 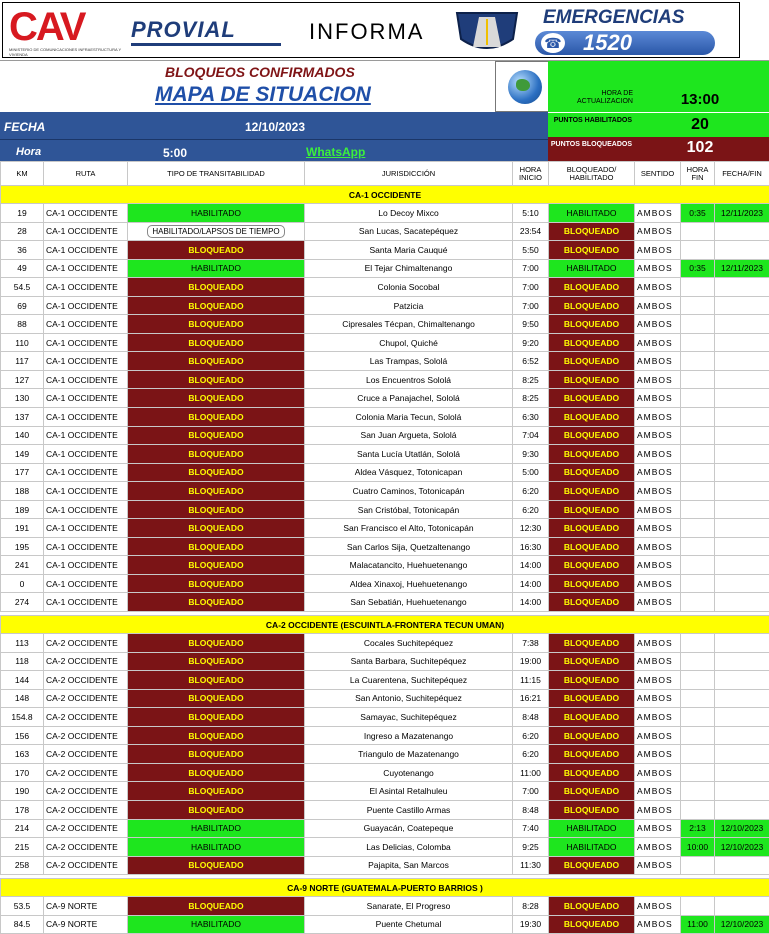 What do you see at coordinates (385, 195) in the screenshot?
I see `section-header-row: CA-1 OCCIDENTE` at bounding box center [385, 195].